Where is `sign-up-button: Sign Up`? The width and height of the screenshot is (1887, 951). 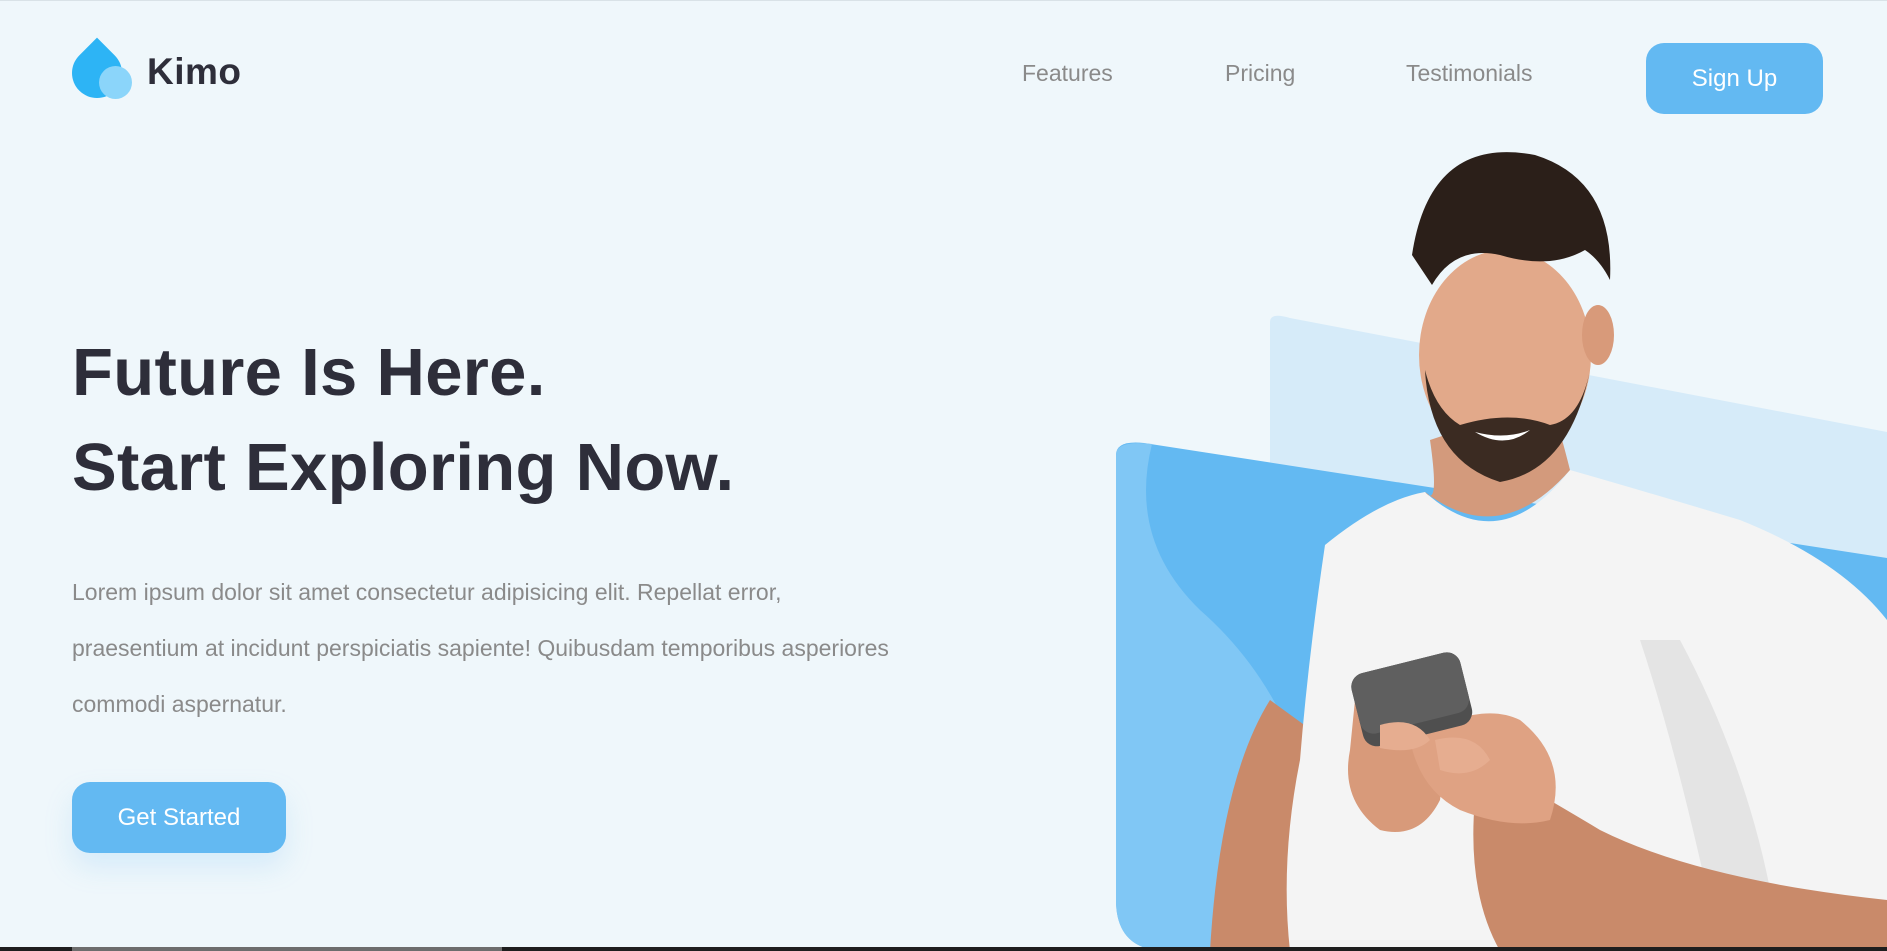
sign-up-button: Sign Up is located at coordinates (1734, 78).